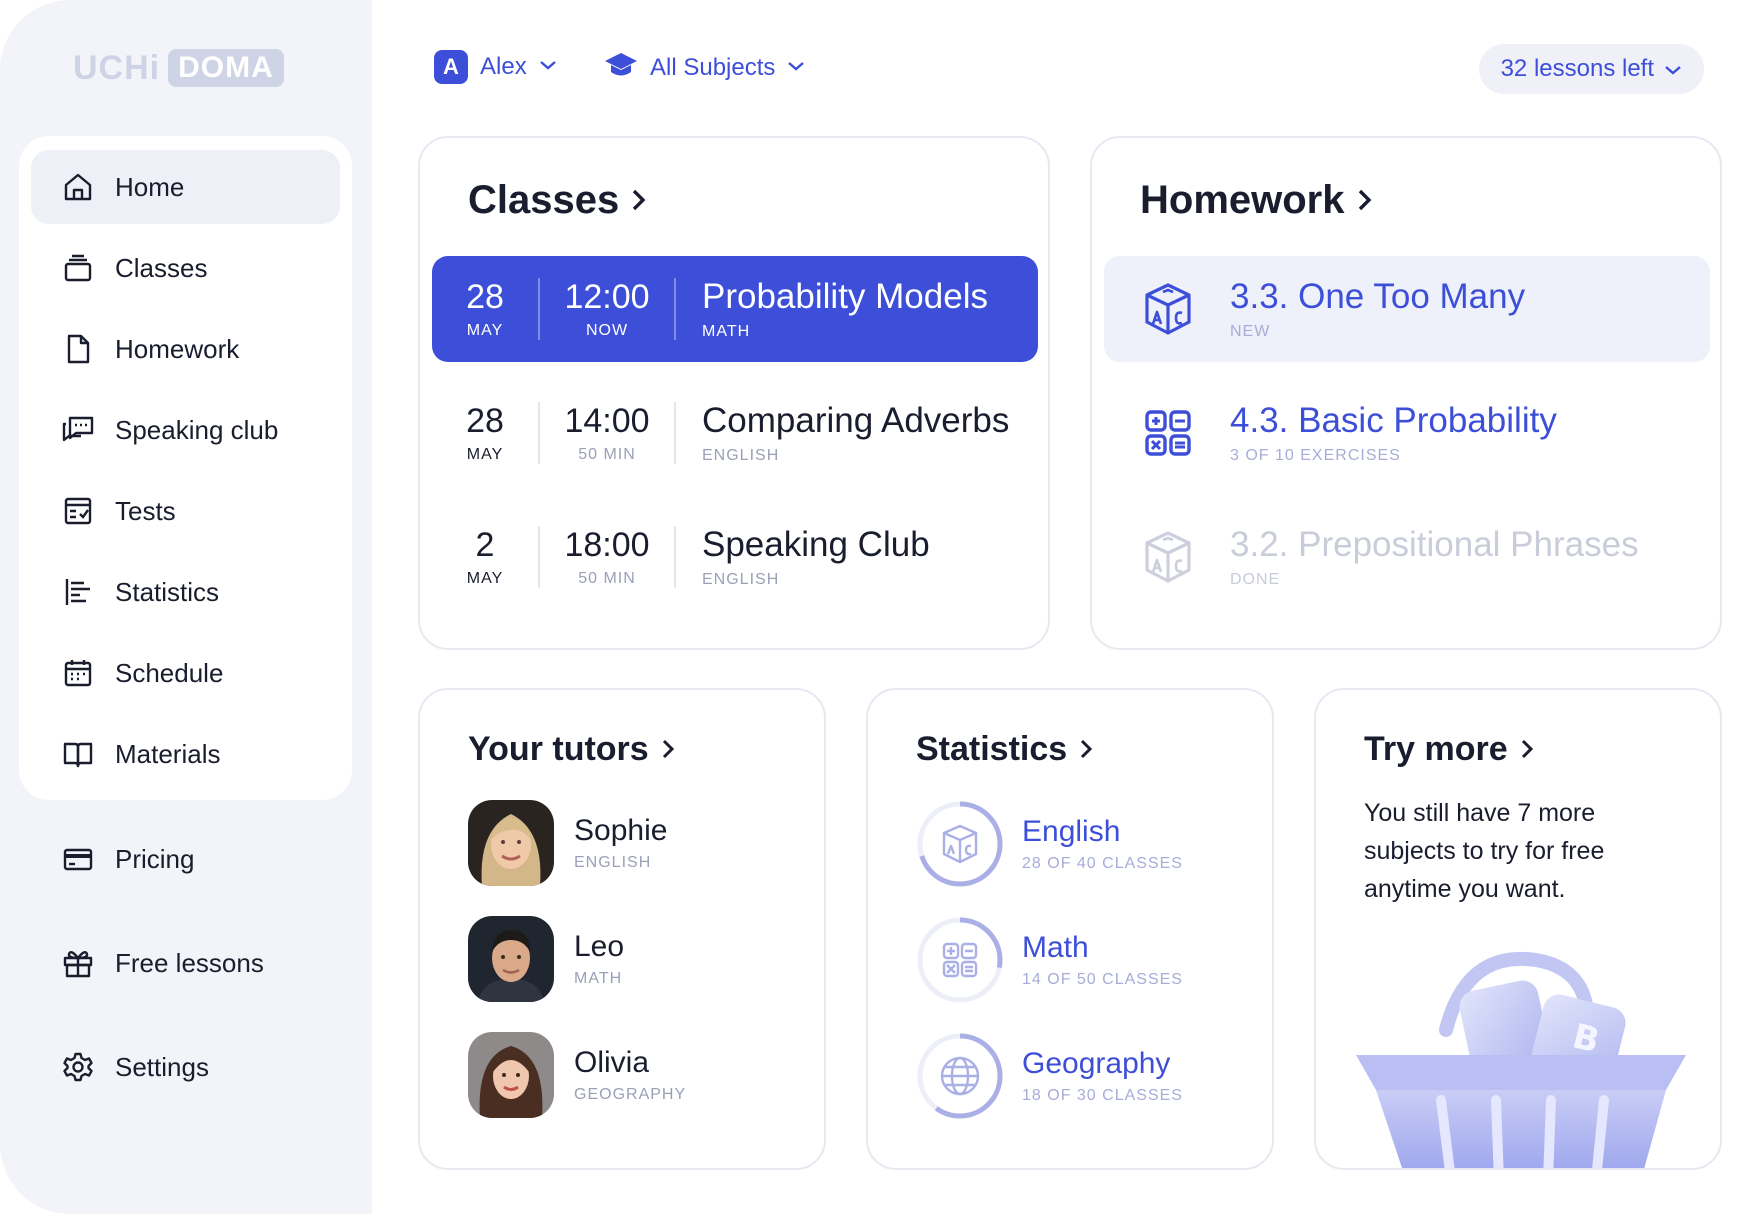  Describe the element at coordinates (117, 67) in the screenshot. I see `logo-text: UCHi` at that location.